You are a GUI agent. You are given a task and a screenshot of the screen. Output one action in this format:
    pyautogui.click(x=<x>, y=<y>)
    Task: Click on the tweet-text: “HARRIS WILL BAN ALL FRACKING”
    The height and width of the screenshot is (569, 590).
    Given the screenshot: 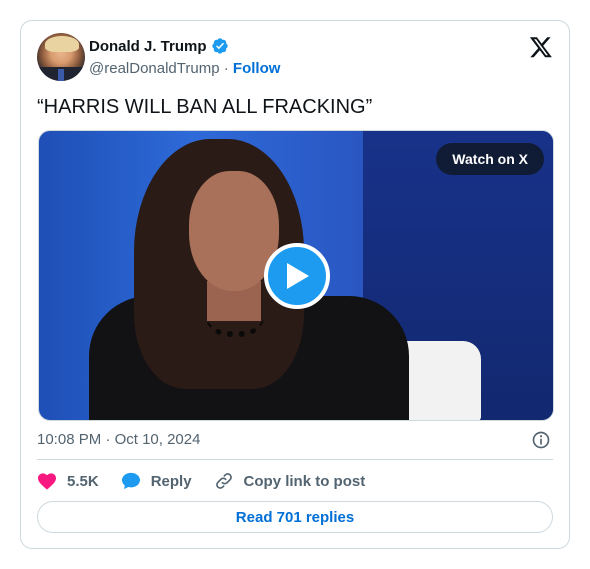 What is the action you would take?
    pyautogui.click(x=205, y=107)
    